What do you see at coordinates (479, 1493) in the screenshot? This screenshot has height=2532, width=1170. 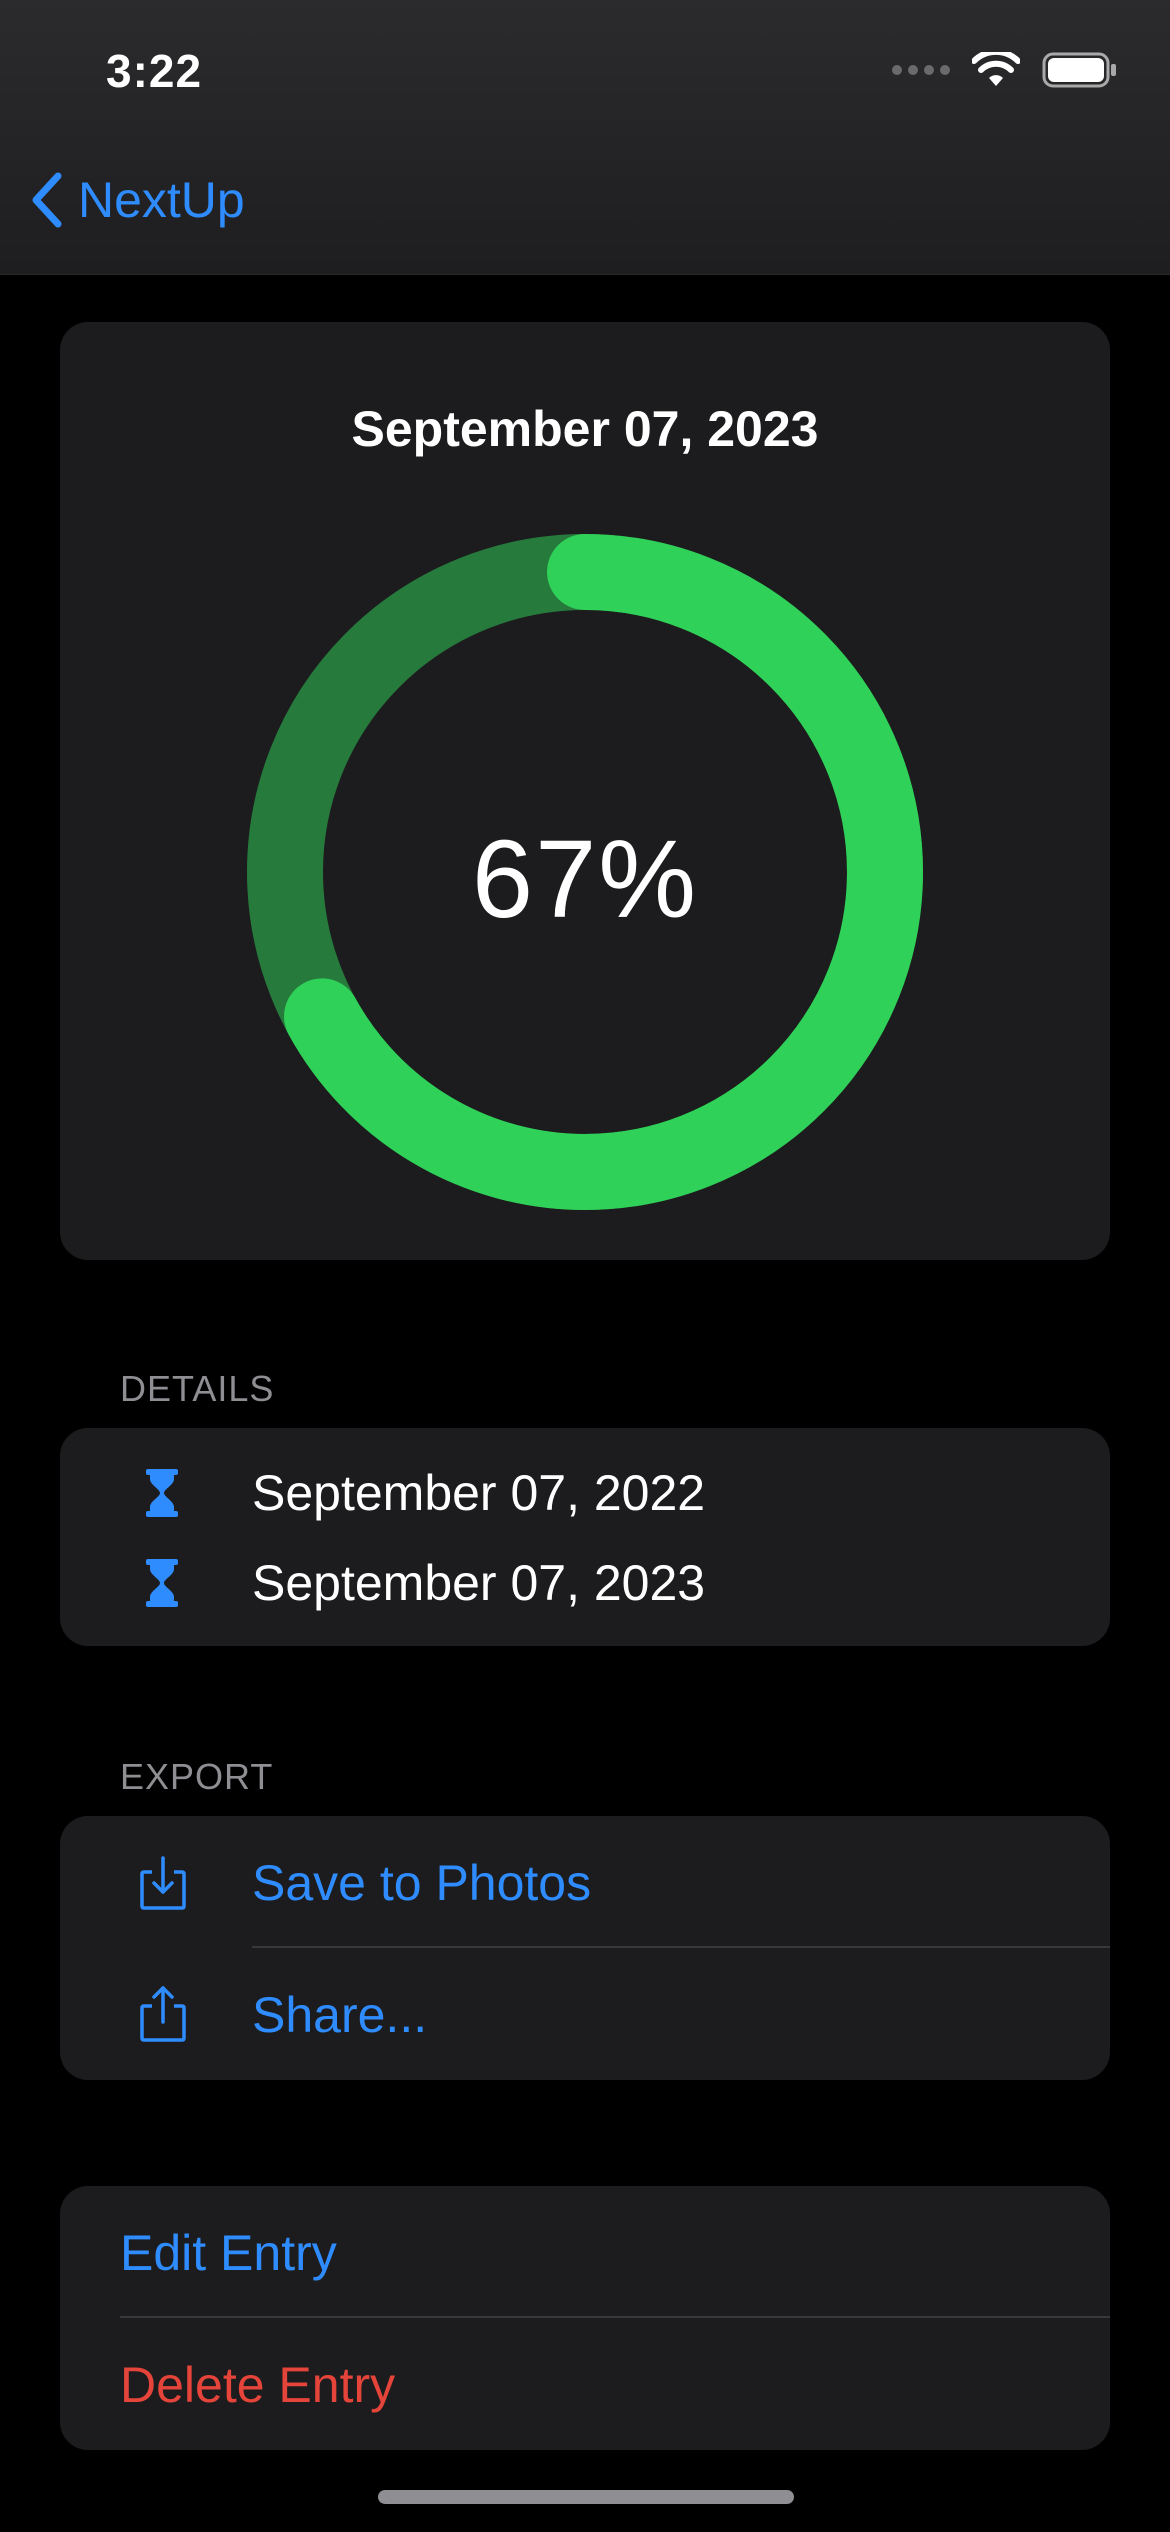 I see `detail-start-date: September 07, 2022` at bounding box center [479, 1493].